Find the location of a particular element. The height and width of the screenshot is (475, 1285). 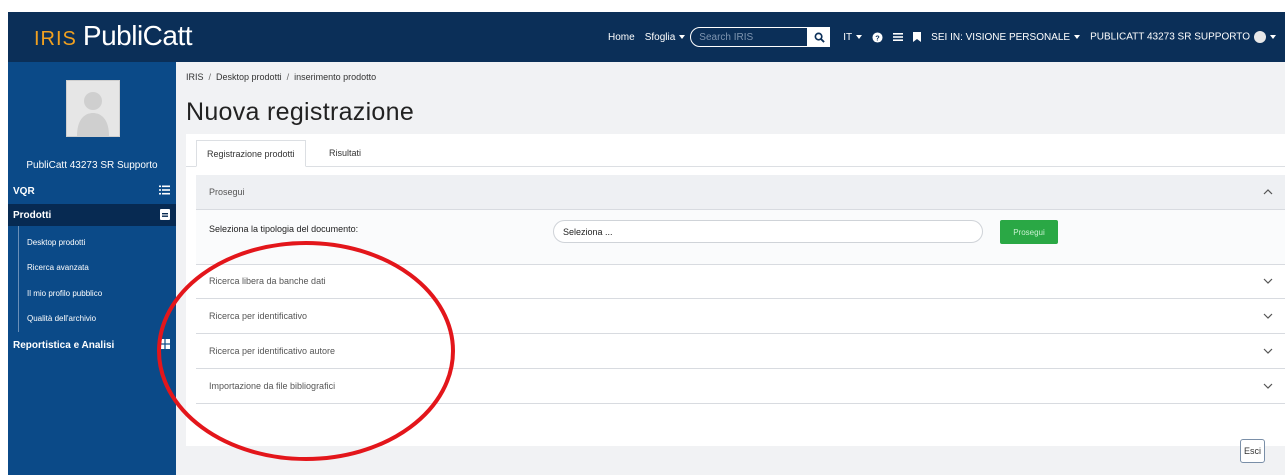

visione-label: SEI IN: VISIONE PERSONALE is located at coordinates (1001, 37).